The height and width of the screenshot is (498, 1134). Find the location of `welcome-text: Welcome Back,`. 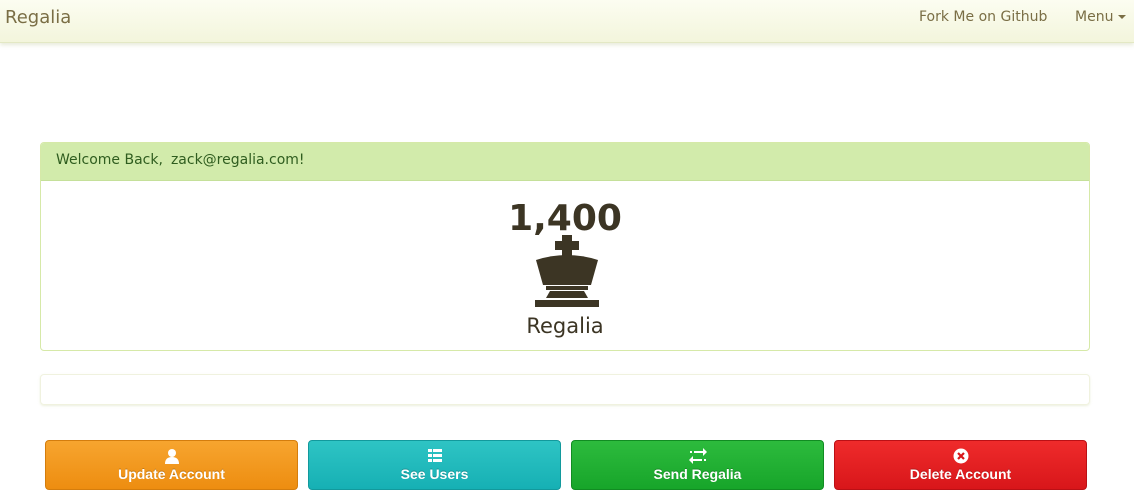

welcome-text: Welcome Back, is located at coordinates (109, 160).